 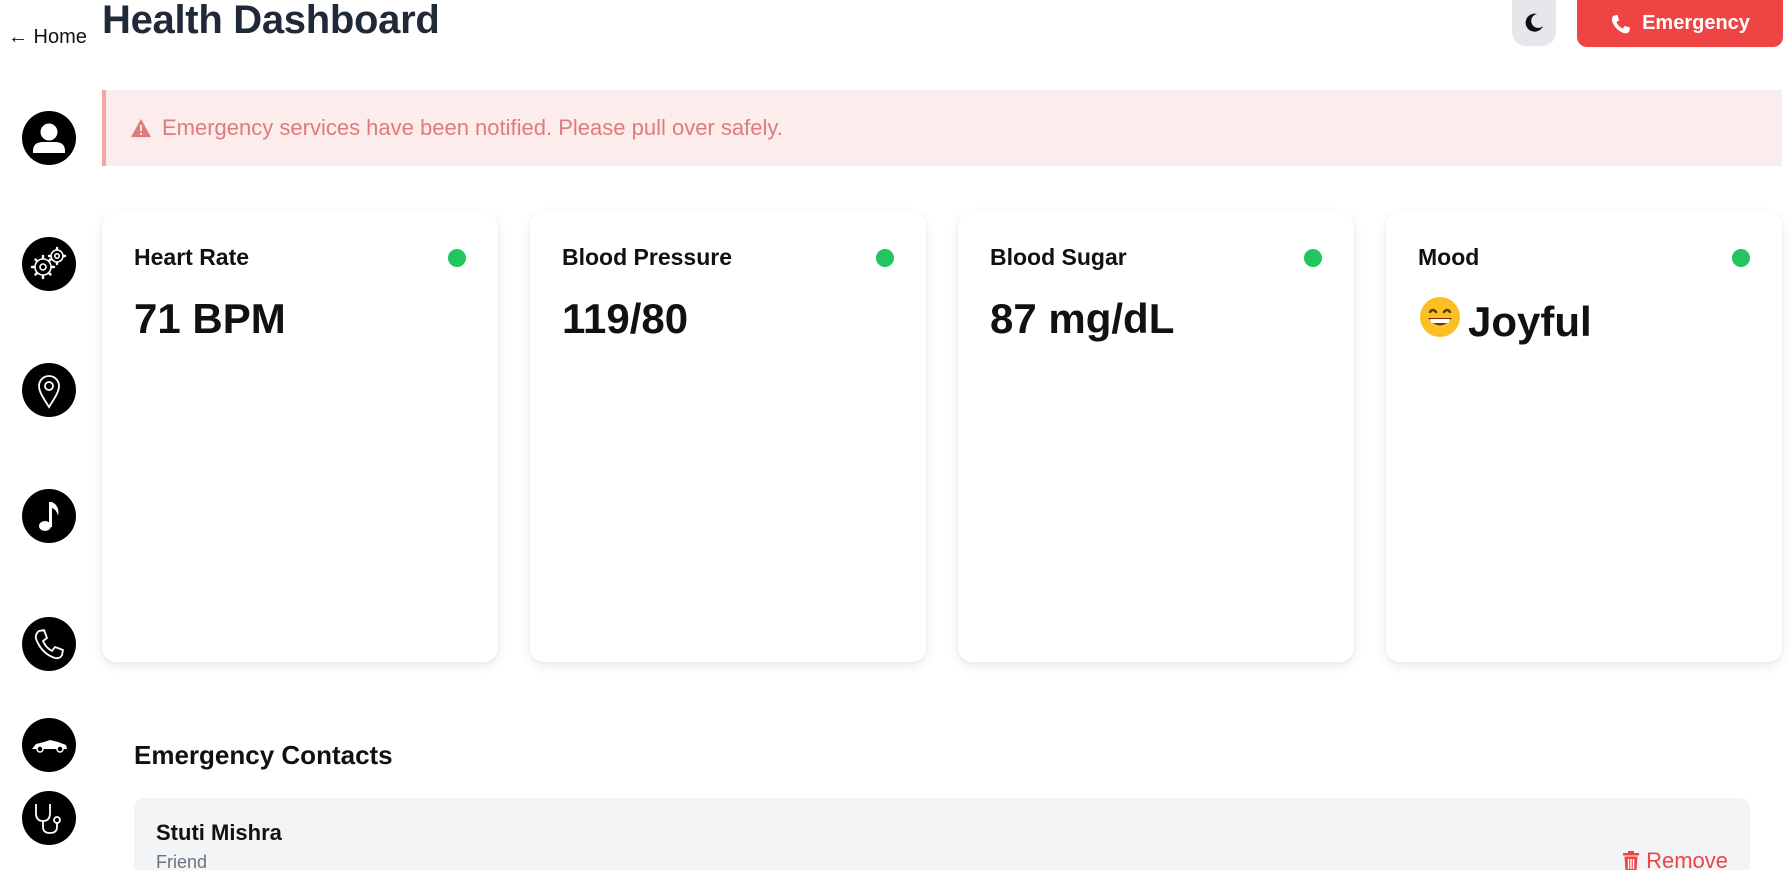 What do you see at coordinates (1156, 437) in the screenshot?
I see `vital-card-blood-sugar: Blood Sugar 87 mg/dL` at bounding box center [1156, 437].